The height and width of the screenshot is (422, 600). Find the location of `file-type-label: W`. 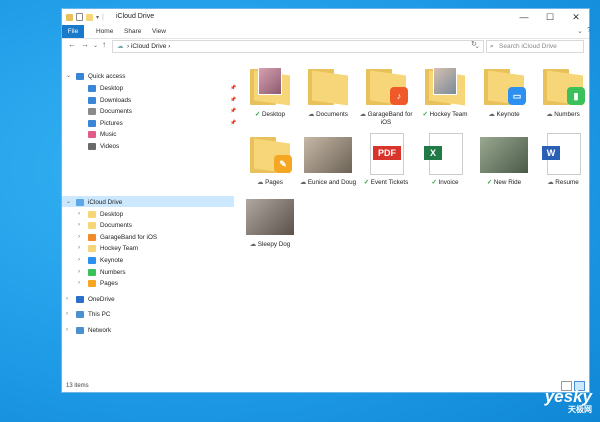

file-type-label: W is located at coordinates (551, 153).